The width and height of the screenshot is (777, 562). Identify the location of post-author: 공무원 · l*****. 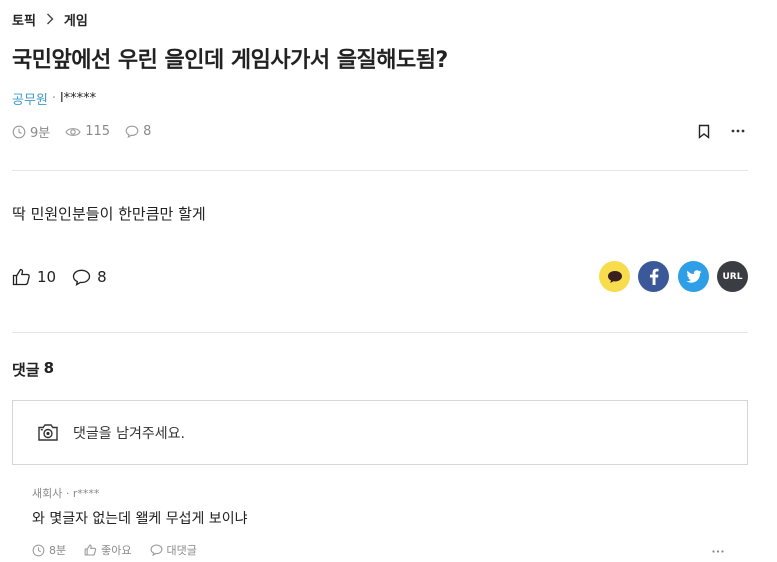
(54, 98).